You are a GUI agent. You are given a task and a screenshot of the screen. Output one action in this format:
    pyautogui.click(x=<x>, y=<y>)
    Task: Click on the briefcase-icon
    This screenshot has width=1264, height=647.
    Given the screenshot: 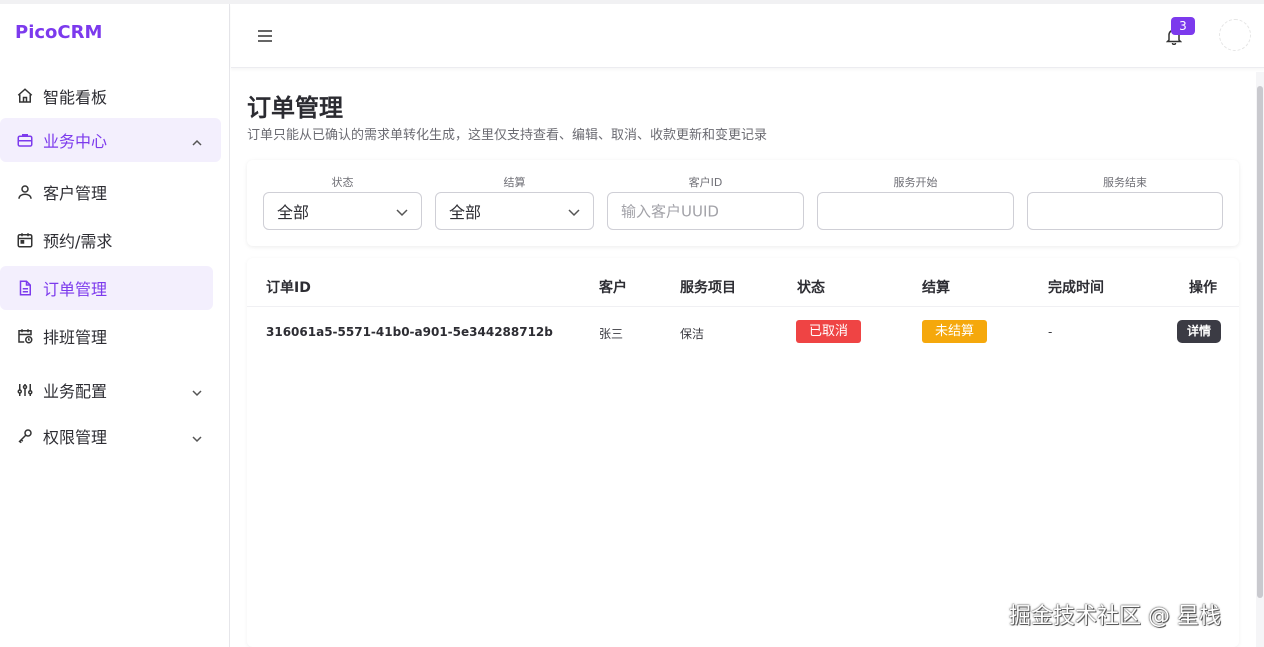 What is the action you would take?
    pyautogui.click(x=25, y=140)
    